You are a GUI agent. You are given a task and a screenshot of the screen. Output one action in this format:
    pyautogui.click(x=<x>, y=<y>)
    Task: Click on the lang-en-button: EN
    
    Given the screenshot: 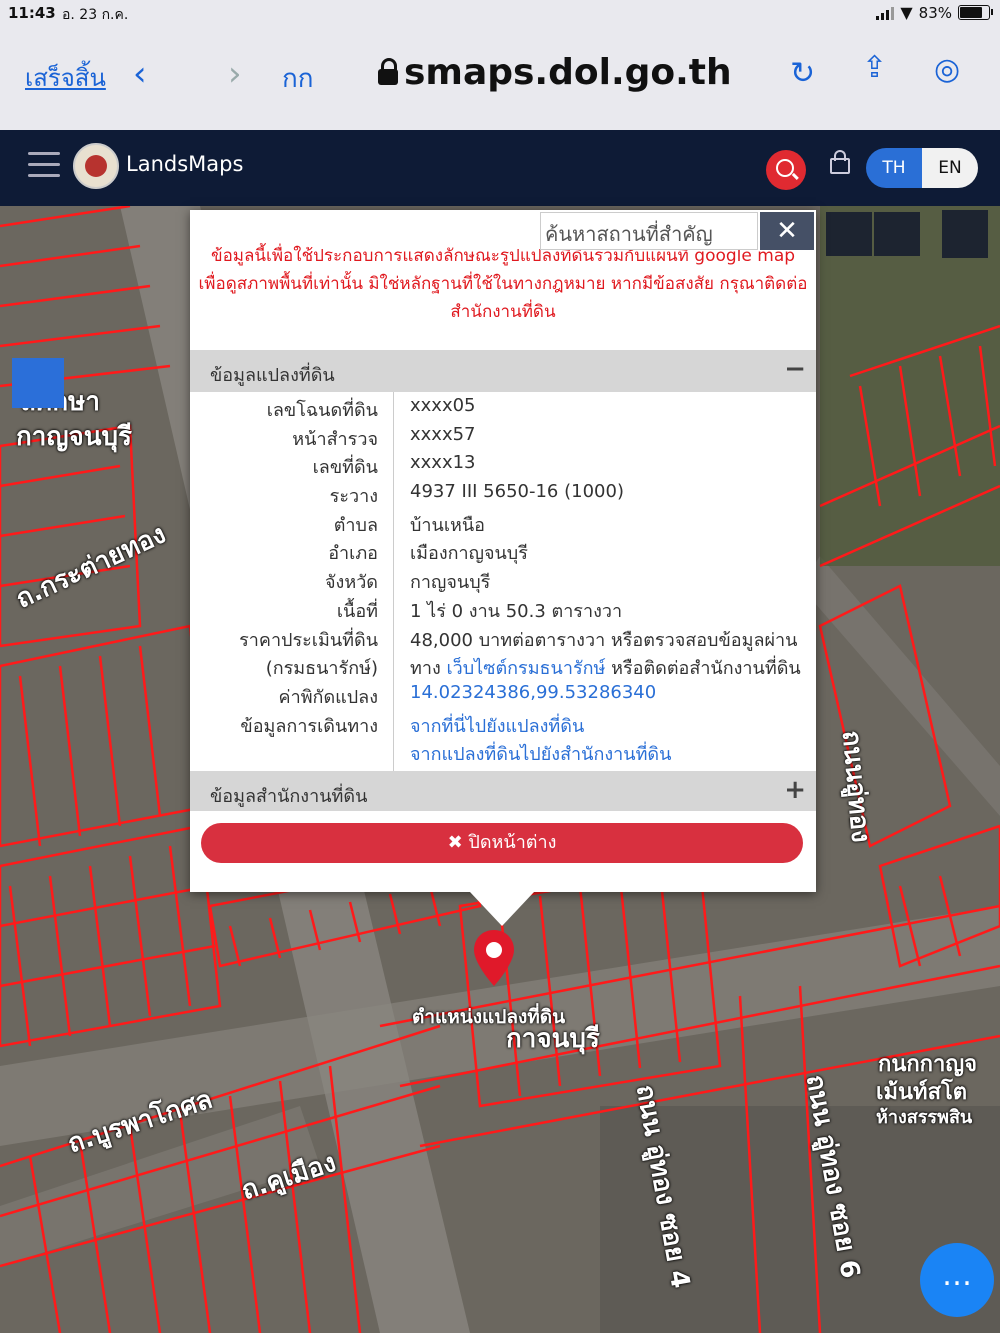 What is the action you would take?
    pyautogui.click(x=950, y=168)
    